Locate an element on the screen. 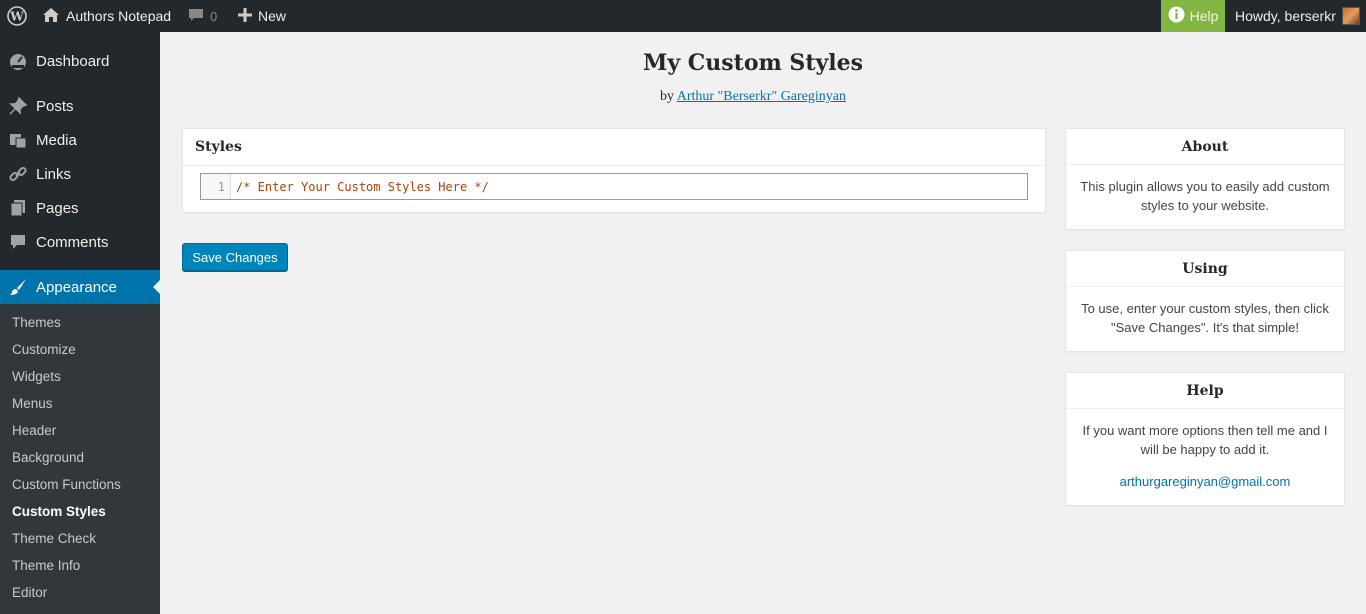  new-content-link: New is located at coordinates (262, 16).